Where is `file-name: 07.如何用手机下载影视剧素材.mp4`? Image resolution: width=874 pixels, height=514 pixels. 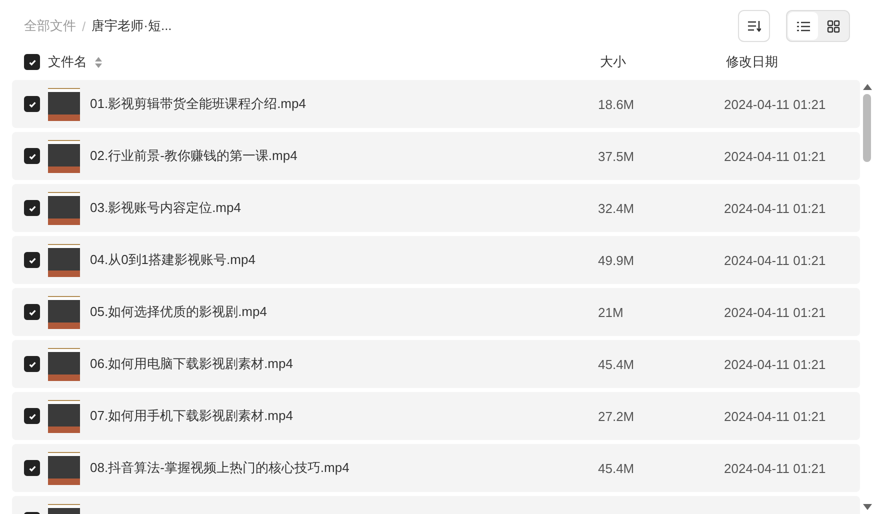 file-name: 07.如何用手机下载影视剧素材.mp4 is located at coordinates (192, 416).